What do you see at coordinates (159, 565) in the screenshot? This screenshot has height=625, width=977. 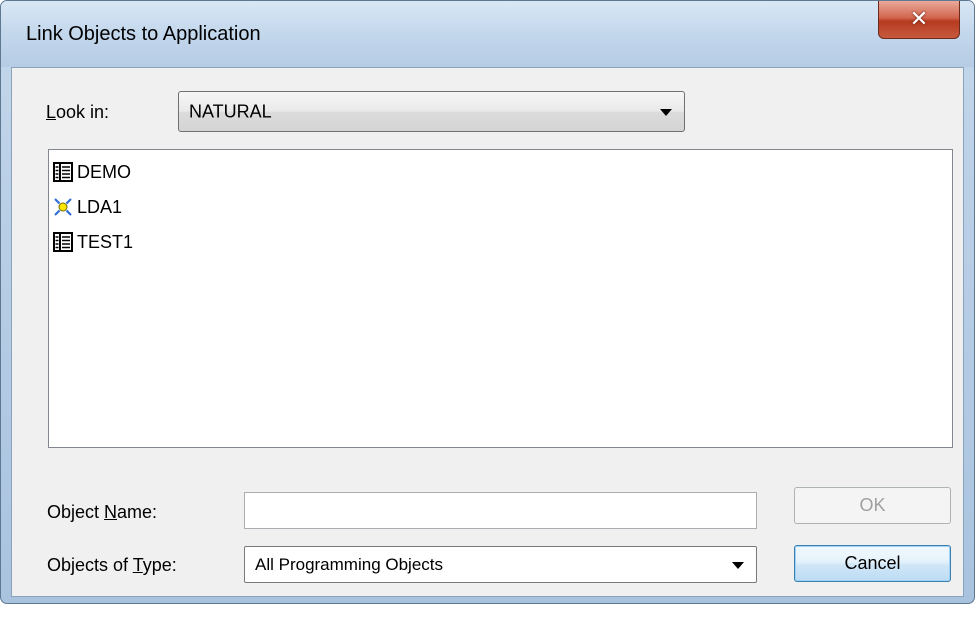 I see `objects-of-type-label-part2: ype:` at bounding box center [159, 565].